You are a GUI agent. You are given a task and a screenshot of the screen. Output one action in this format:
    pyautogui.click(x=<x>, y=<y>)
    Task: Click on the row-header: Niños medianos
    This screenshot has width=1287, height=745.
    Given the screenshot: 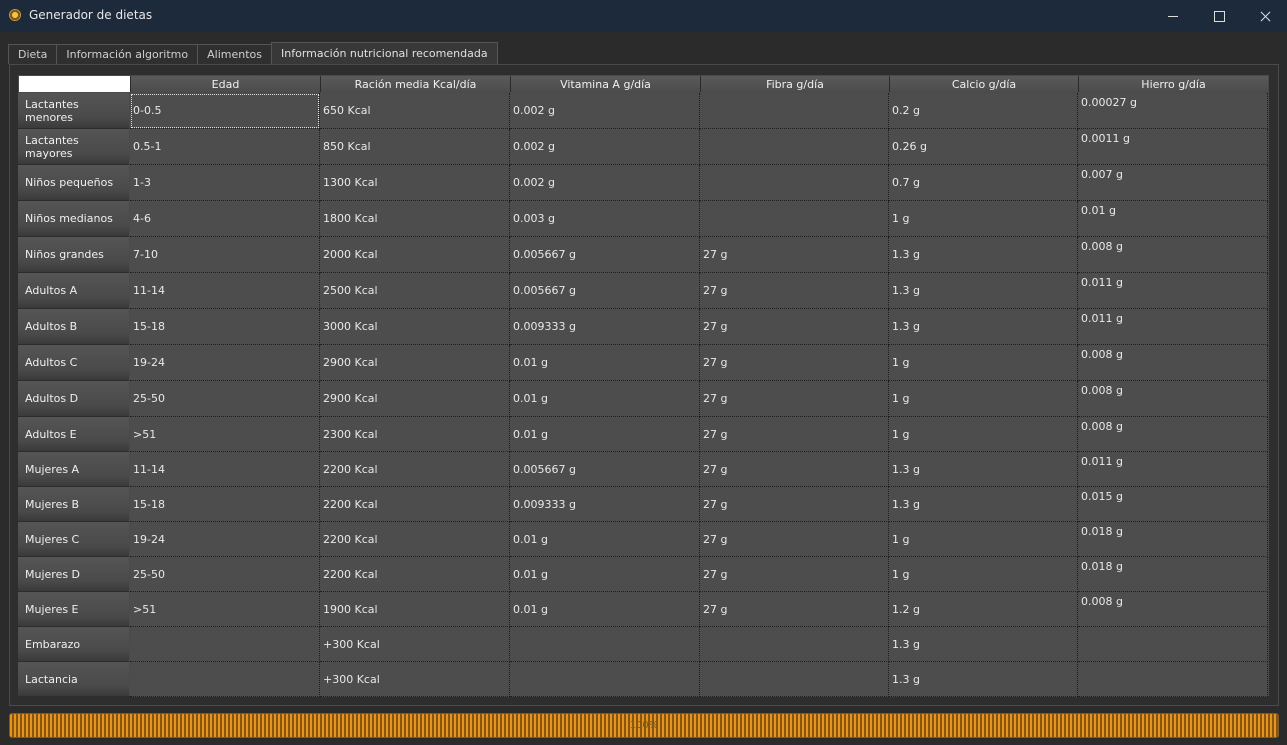 What is the action you would take?
    pyautogui.click(x=73, y=219)
    